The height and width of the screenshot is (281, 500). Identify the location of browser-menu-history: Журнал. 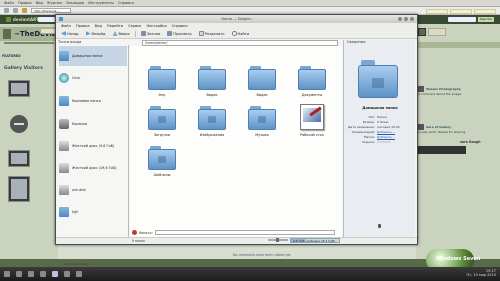
(54, 3).